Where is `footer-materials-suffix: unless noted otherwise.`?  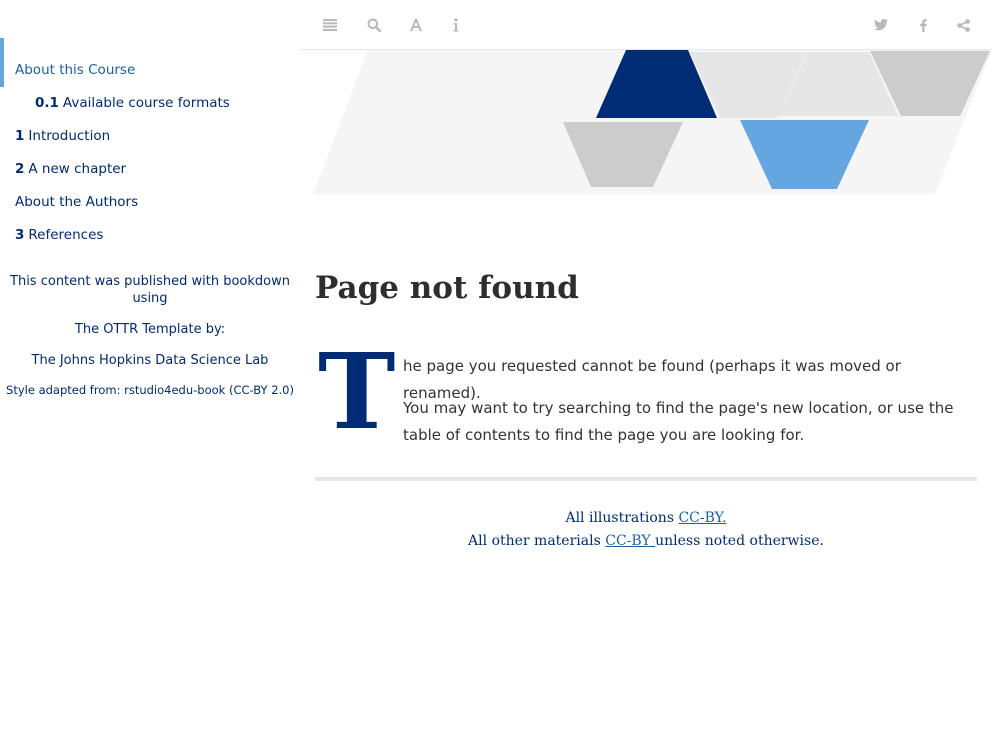 footer-materials-suffix: unless noted otherwise. is located at coordinates (739, 541).